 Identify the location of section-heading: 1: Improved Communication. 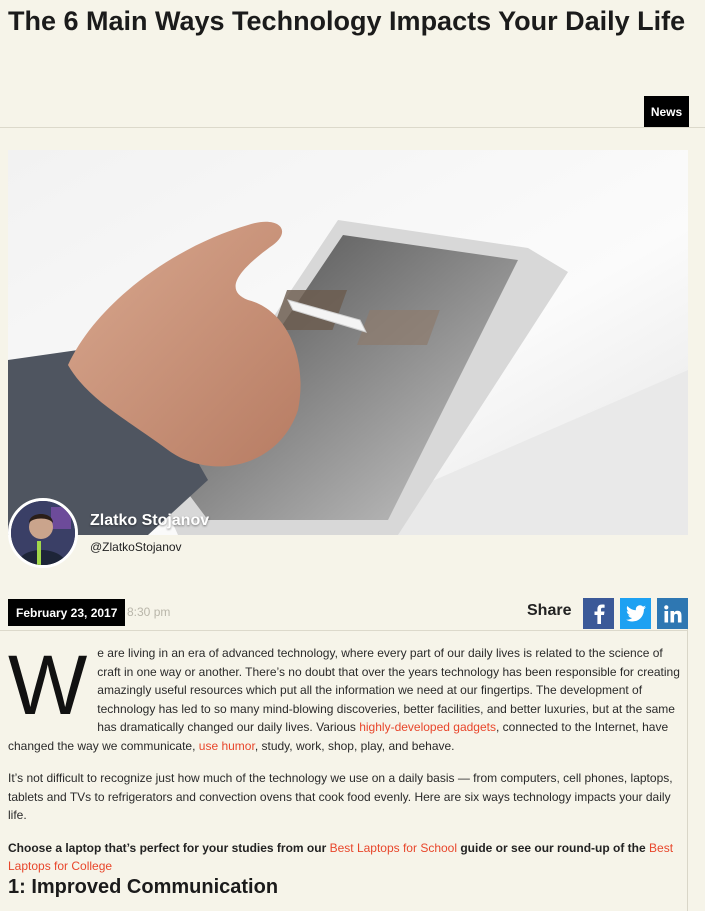
(143, 887).